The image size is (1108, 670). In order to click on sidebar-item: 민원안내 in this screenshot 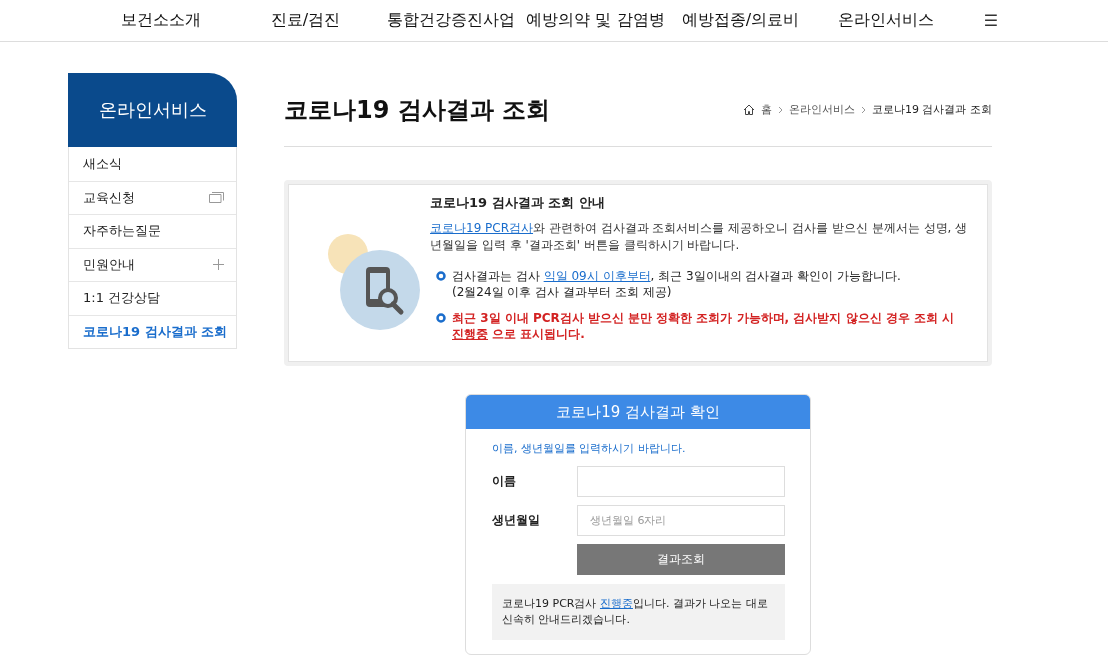, I will do `click(152, 264)`.